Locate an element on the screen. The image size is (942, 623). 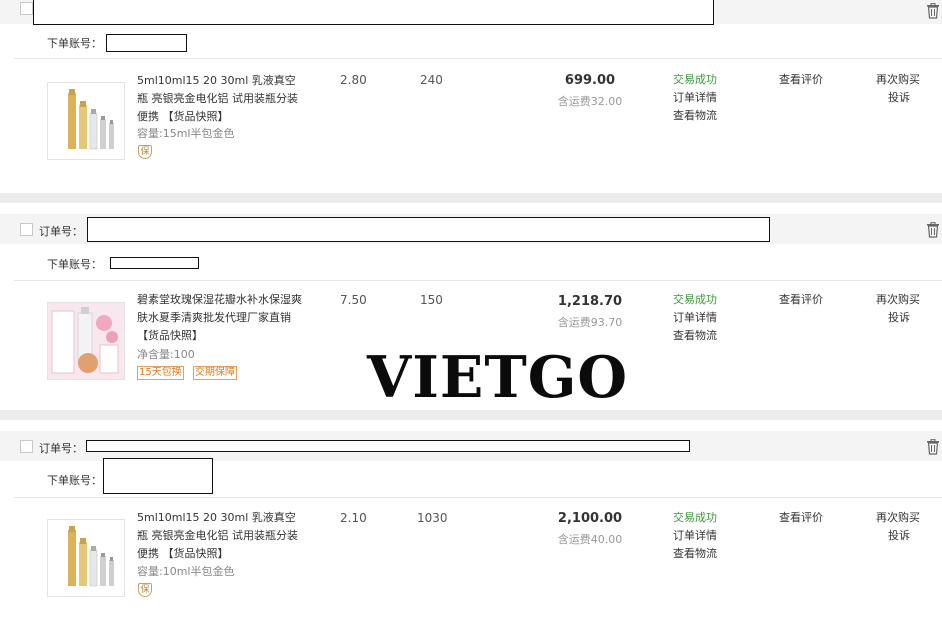
order-2-badge-delivery: 交期保障 is located at coordinates (215, 373).